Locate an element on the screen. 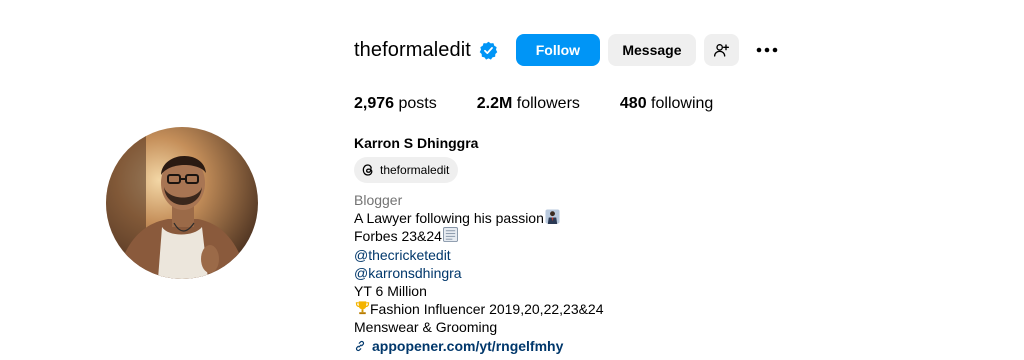 This screenshot has height=360, width=1024. following-stat: 480 following is located at coordinates (666, 104).